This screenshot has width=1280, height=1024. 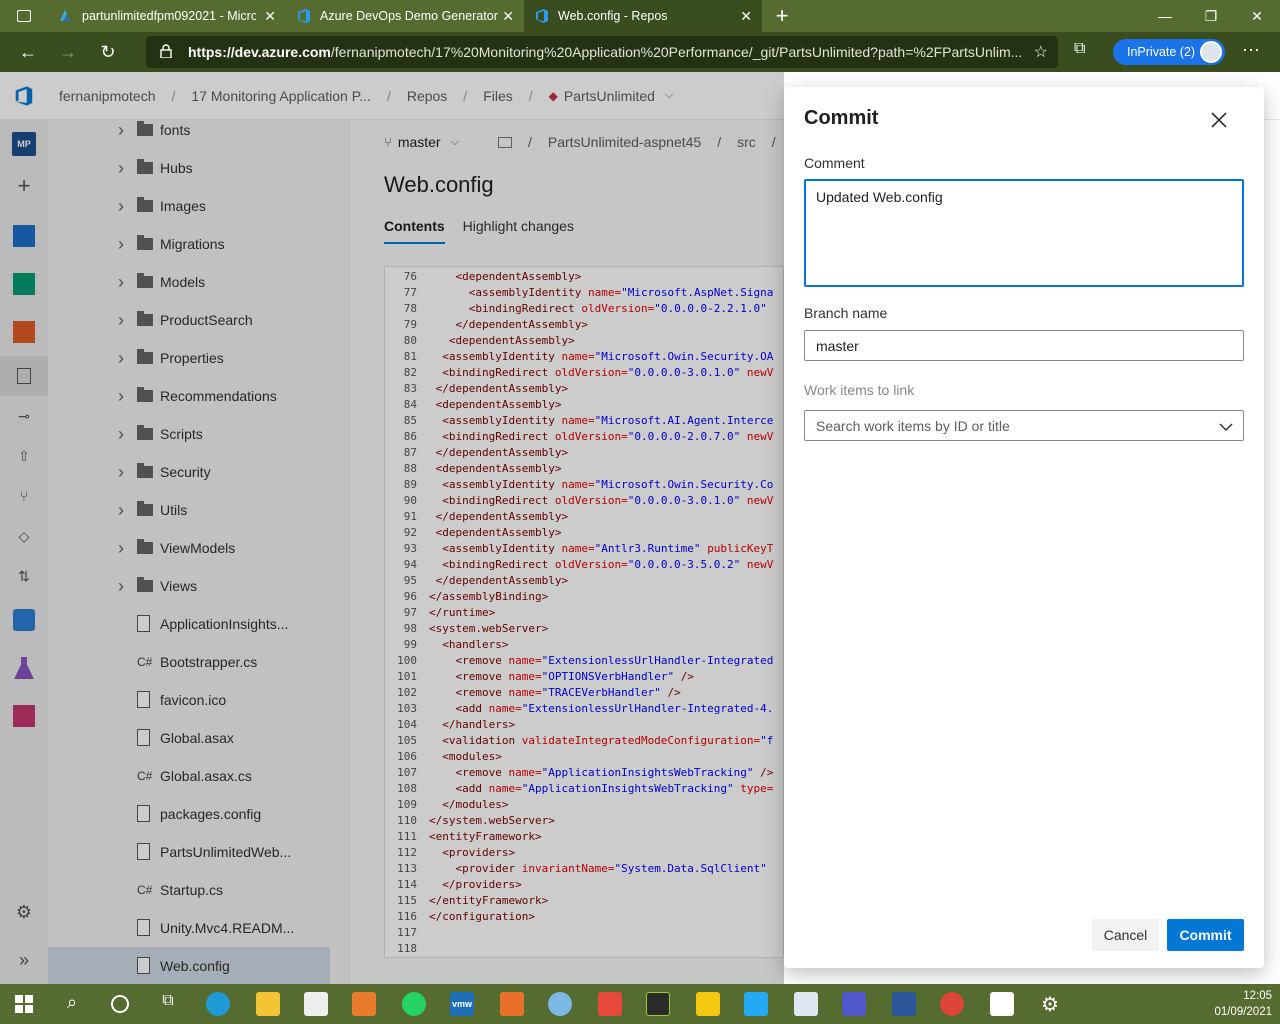 I want to click on more-menu-icon: ⋯, so click(x=1251, y=50).